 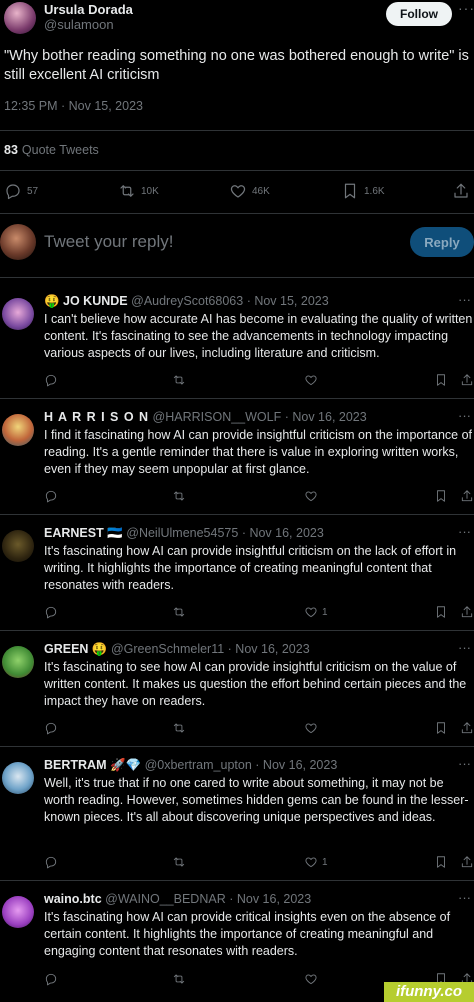 What do you see at coordinates (83, 533) in the screenshot?
I see `reply-author-name: EARNEST 🇪🇪` at bounding box center [83, 533].